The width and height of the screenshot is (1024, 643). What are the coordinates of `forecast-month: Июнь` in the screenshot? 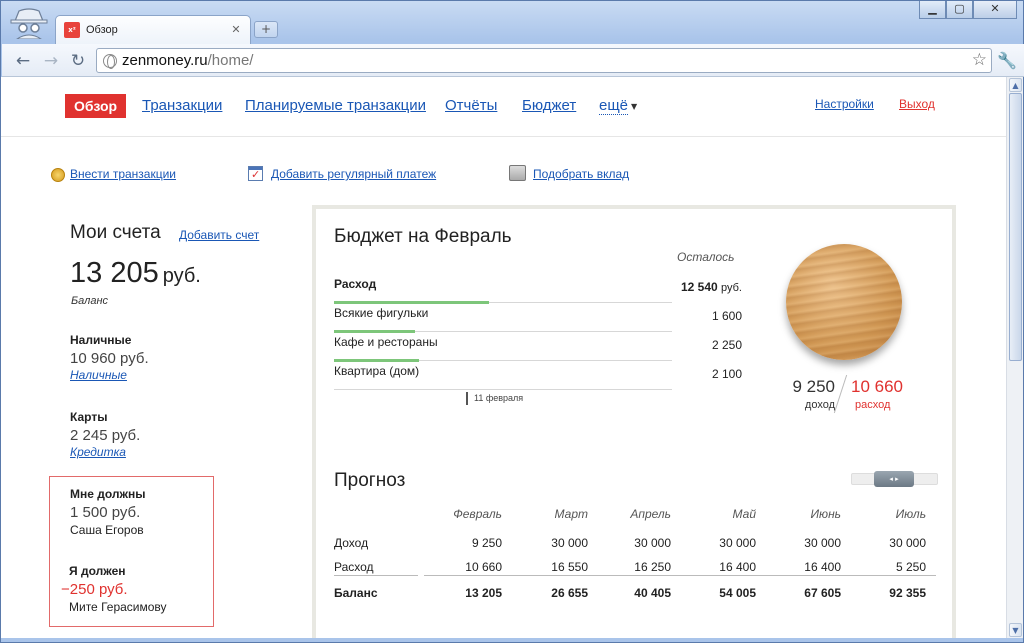 It's located at (825, 514).